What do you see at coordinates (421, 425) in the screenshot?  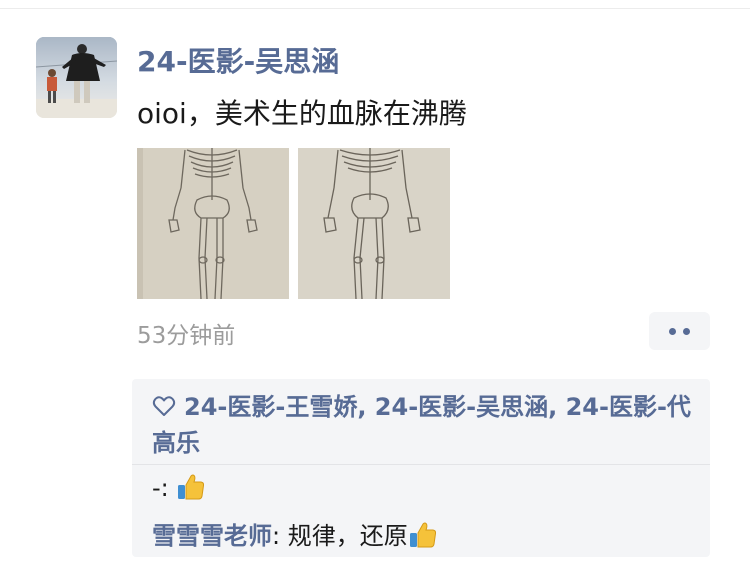 I see `likes-names: 24-医影-王雪娇, 24-医影-吴思涵, 24-医影-代高乐` at bounding box center [421, 425].